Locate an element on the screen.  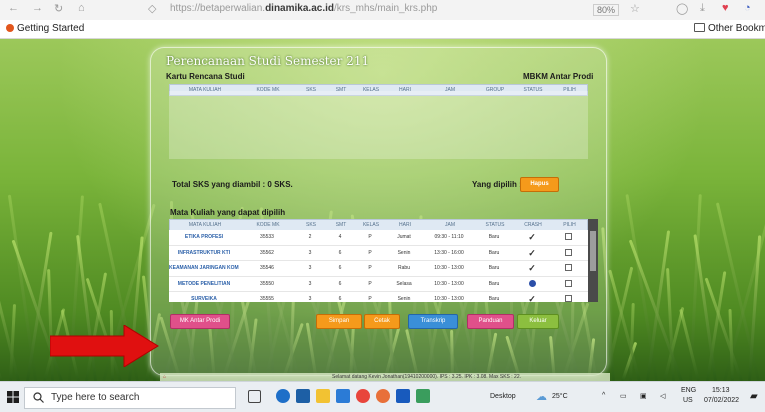
volume-icon: ◁ is located at coordinates (662, 396).